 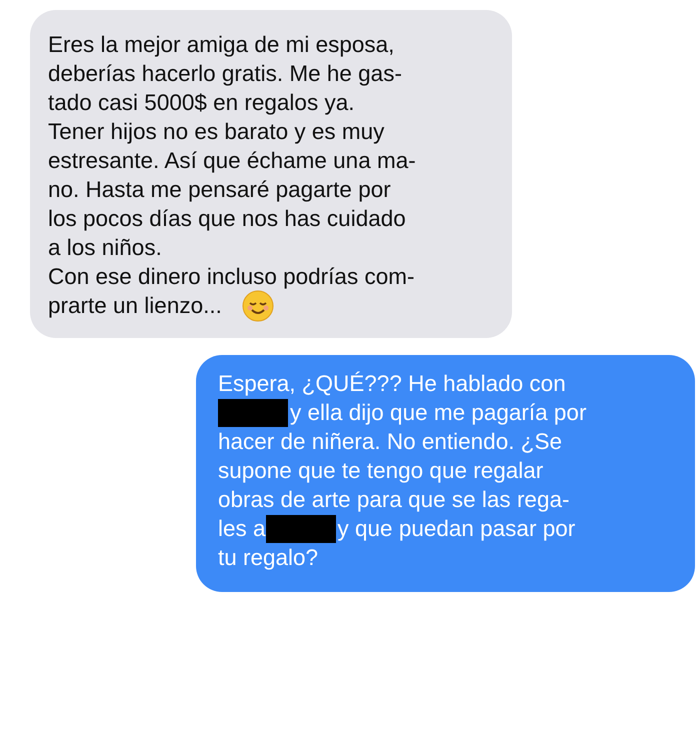 What do you see at coordinates (438, 413) in the screenshot?
I see `message-text: y ella dijo que me pagaría por` at bounding box center [438, 413].